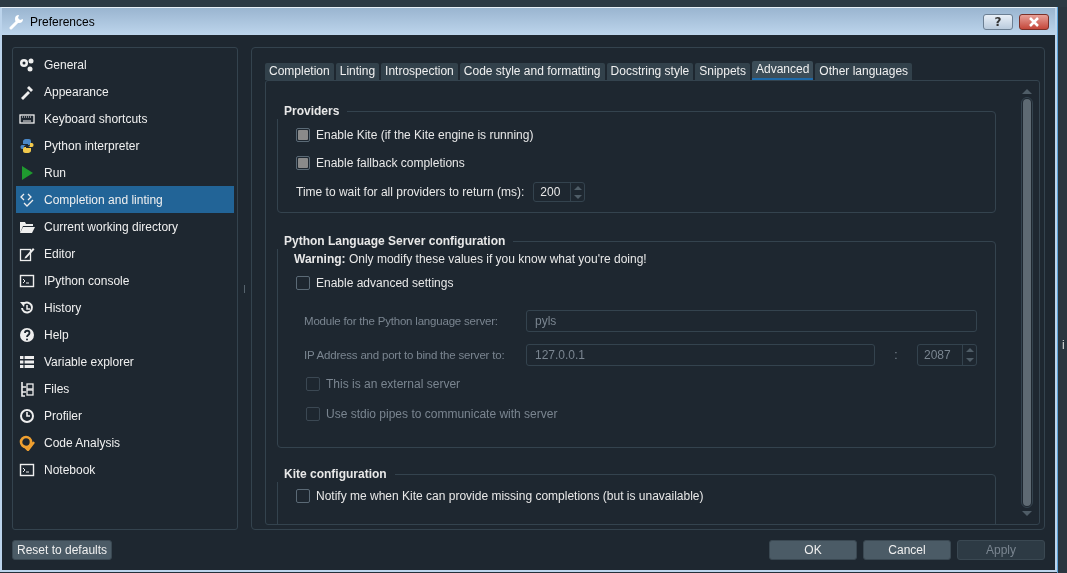 The image size is (1067, 573). I want to click on window-title: Preferences, so click(63, 21).